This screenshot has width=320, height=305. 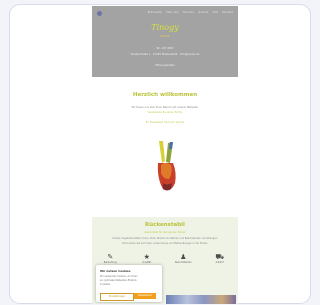 I want to click on cookie-title: Wir nutzen Cookies, so click(x=115, y=271).